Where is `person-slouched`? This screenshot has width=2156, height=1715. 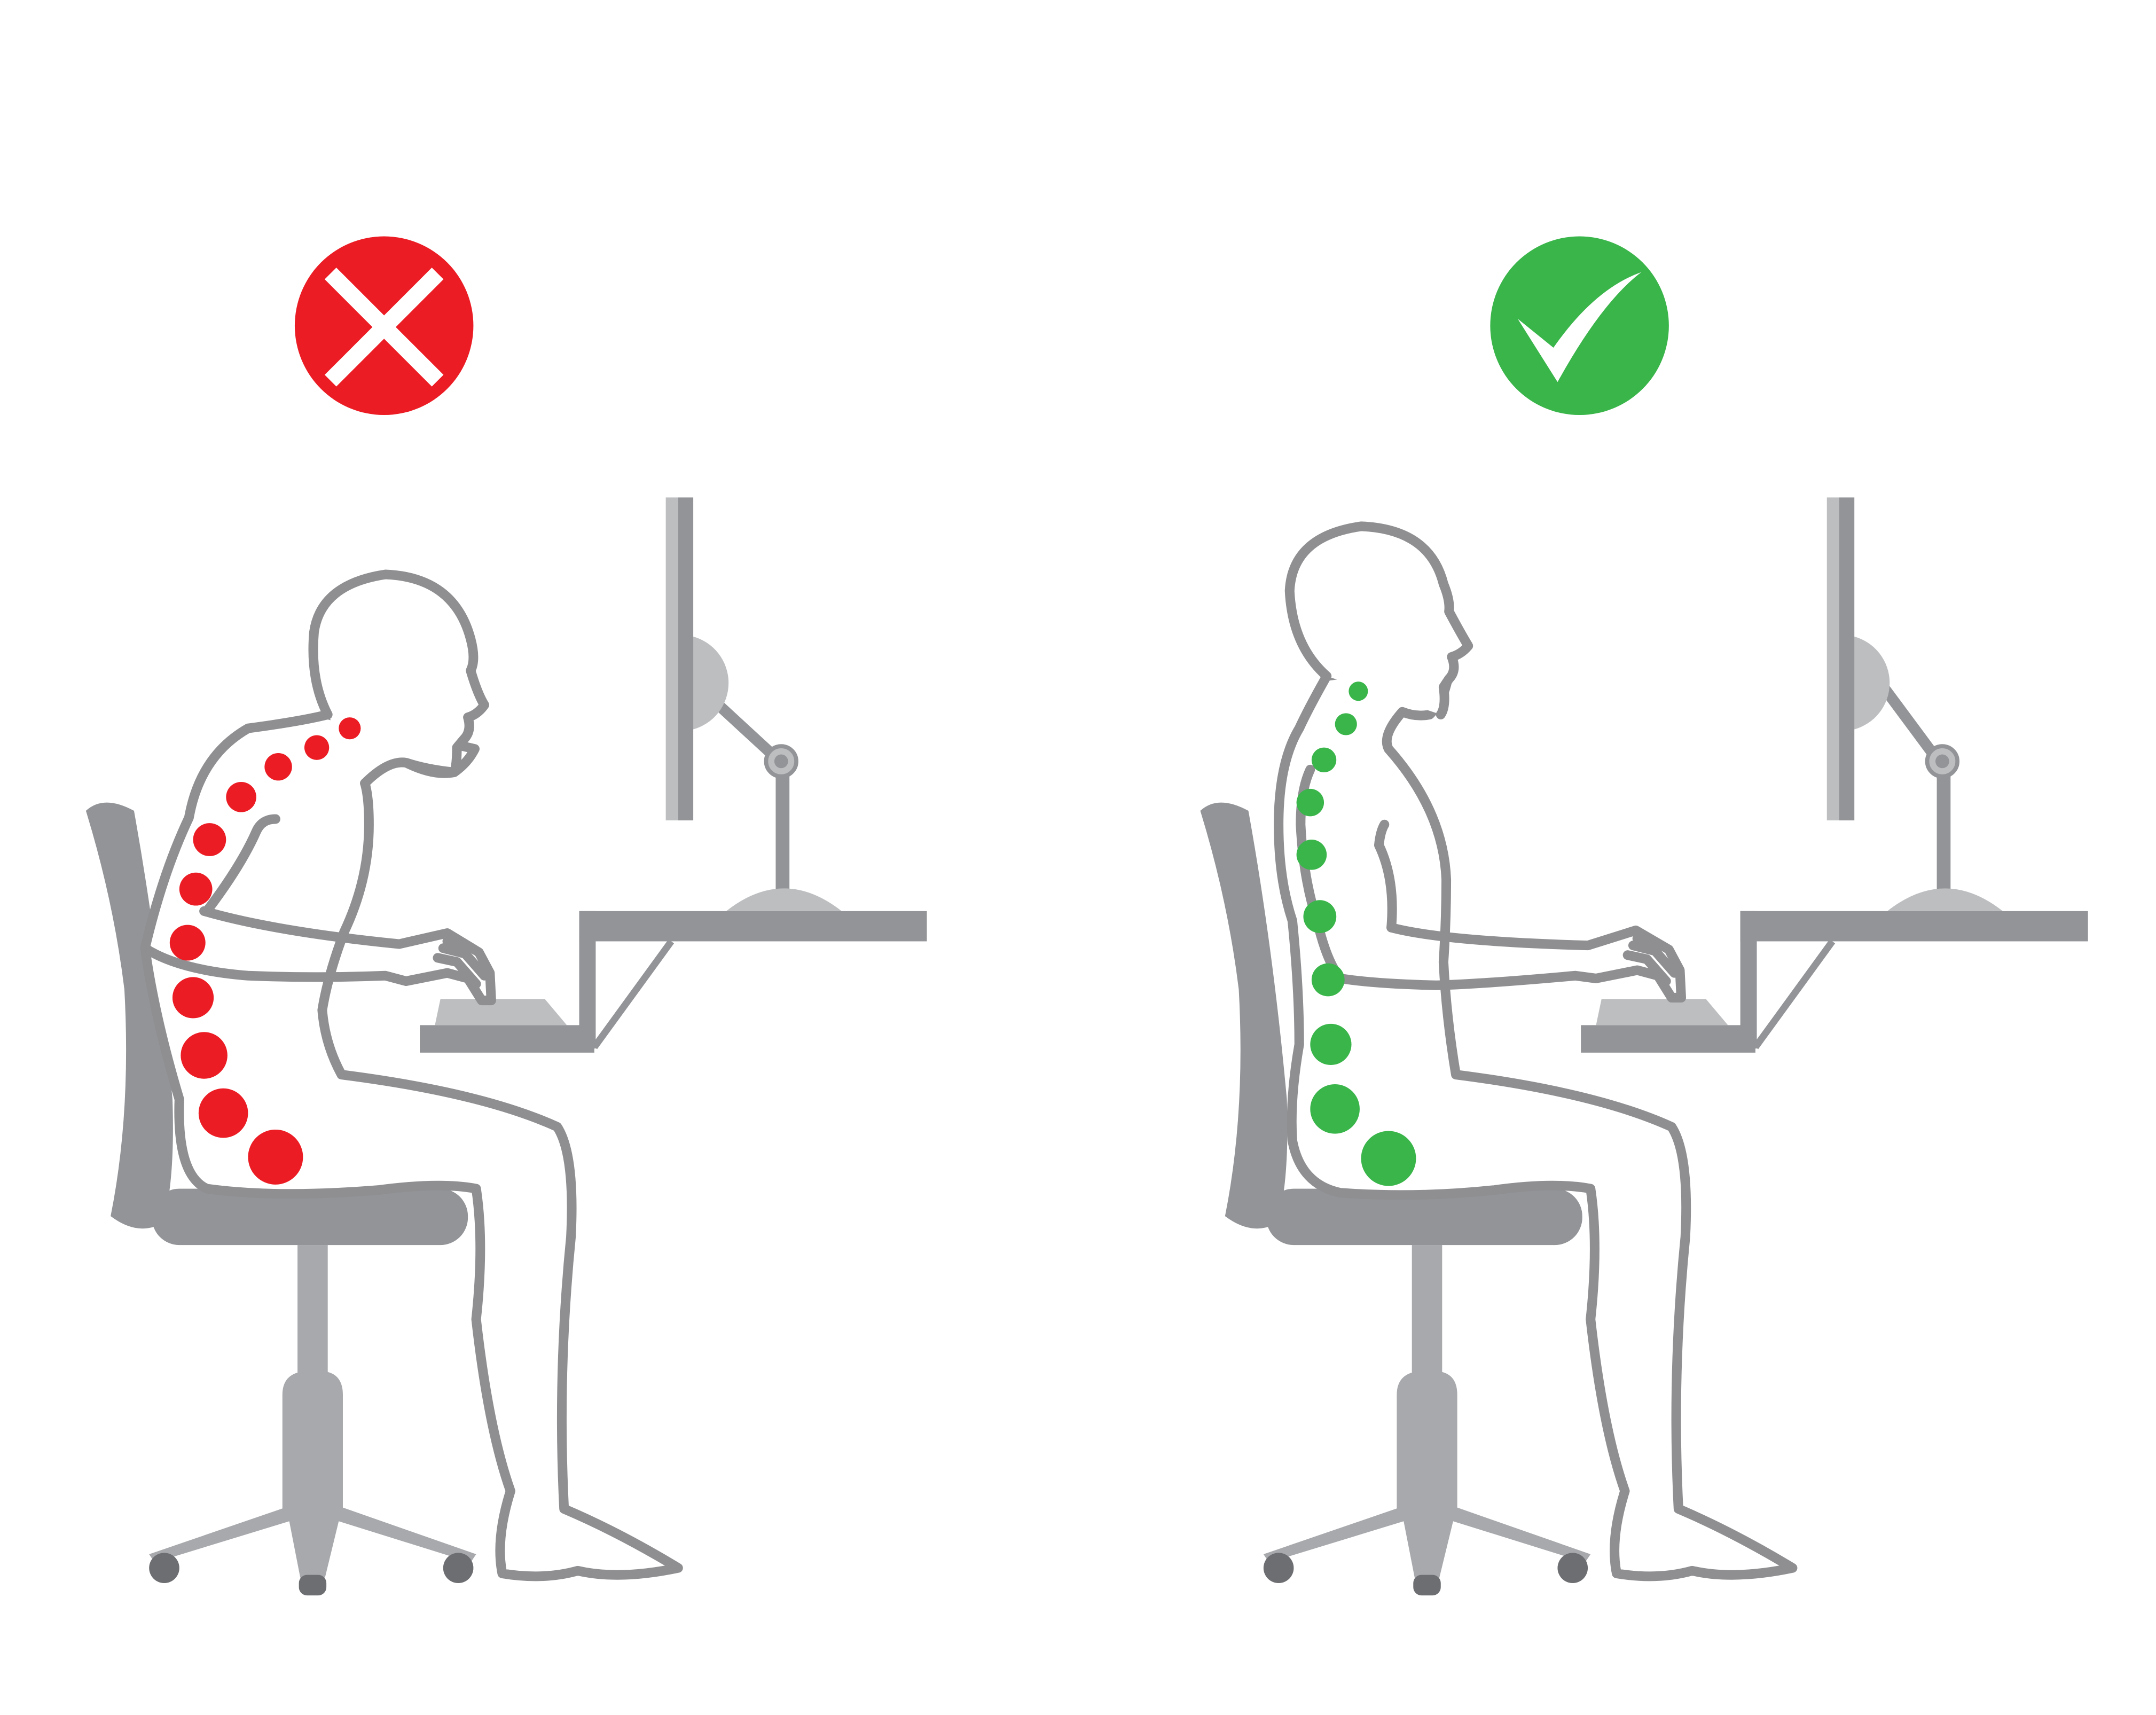
person-slouched is located at coordinates (411, 1075).